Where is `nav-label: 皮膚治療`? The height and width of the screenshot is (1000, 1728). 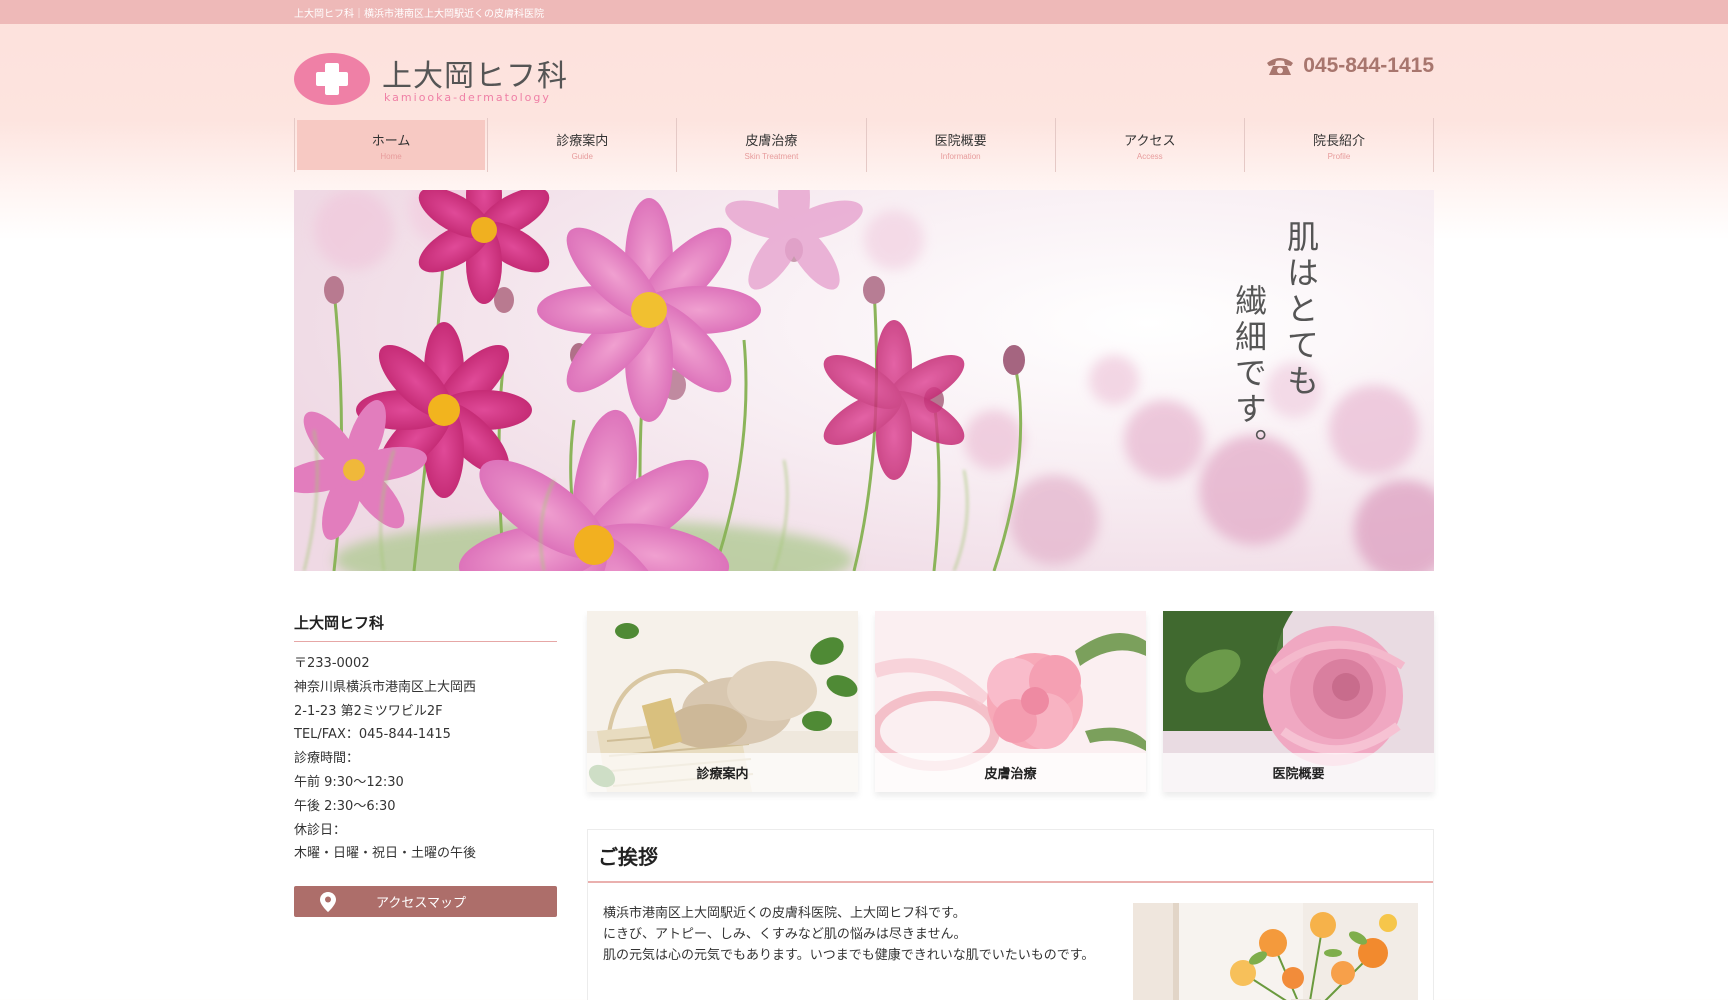
nav-label: 皮膚治療 is located at coordinates (771, 141).